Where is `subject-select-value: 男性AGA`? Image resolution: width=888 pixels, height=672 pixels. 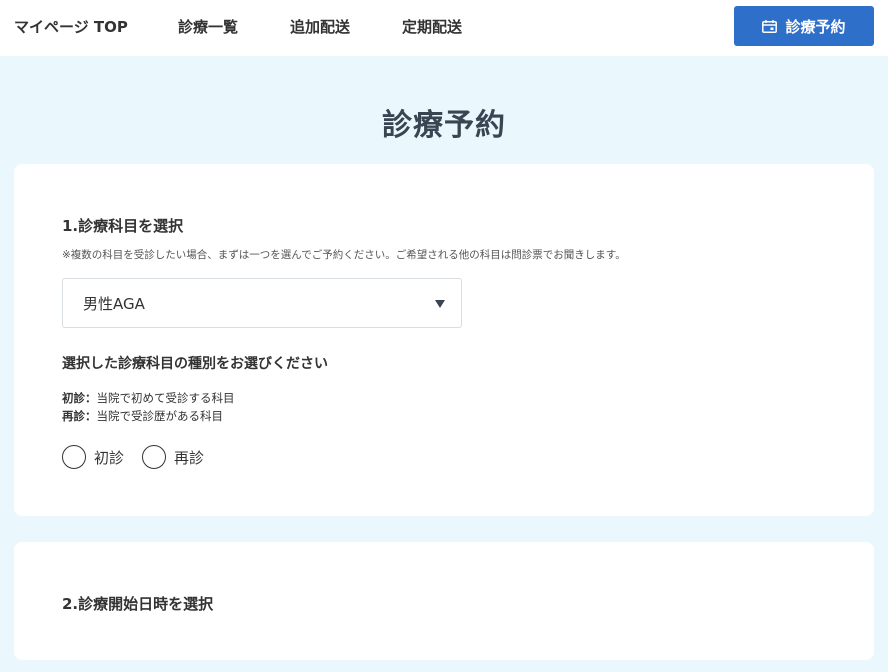 subject-select-value: 男性AGA is located at coordinates (114, 303).